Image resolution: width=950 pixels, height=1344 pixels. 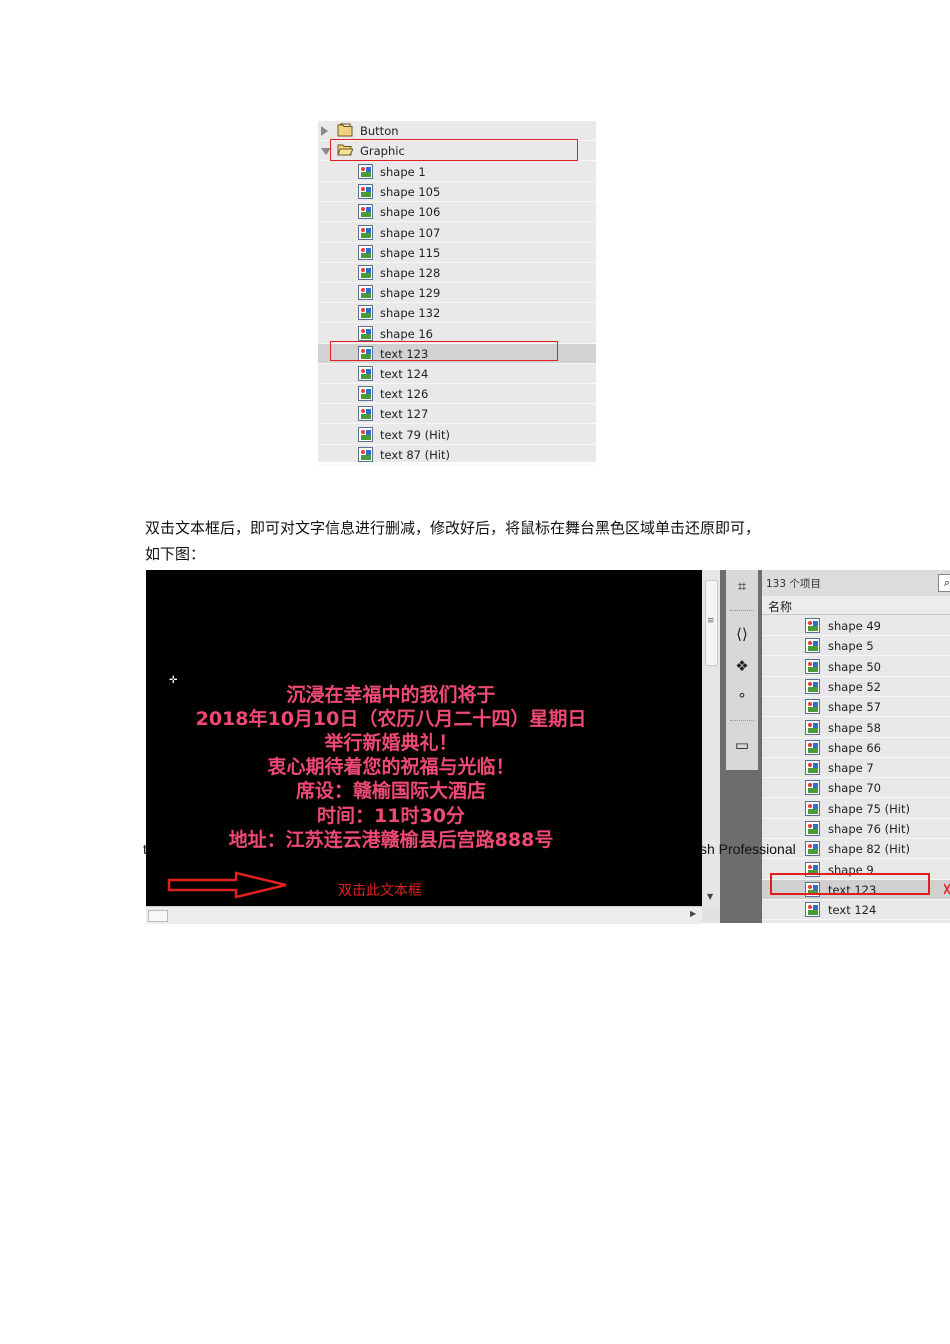 What do you see at coordinates (457, 212) in the screenshot?
I see `library-item: shape 106` at bounding box center [457, 212].